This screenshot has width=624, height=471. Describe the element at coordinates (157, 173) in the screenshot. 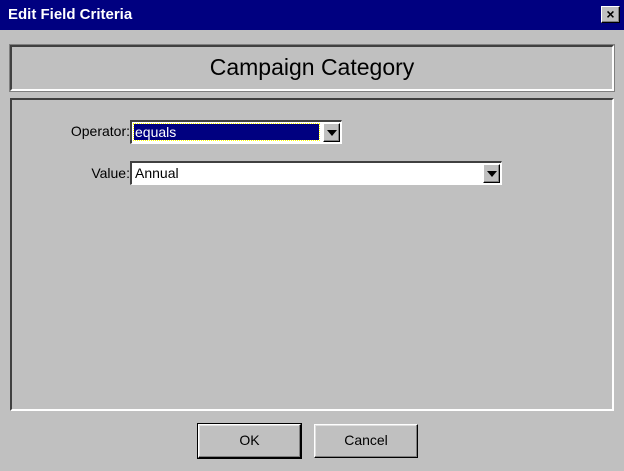

I see `value-value: Annual` at that location.